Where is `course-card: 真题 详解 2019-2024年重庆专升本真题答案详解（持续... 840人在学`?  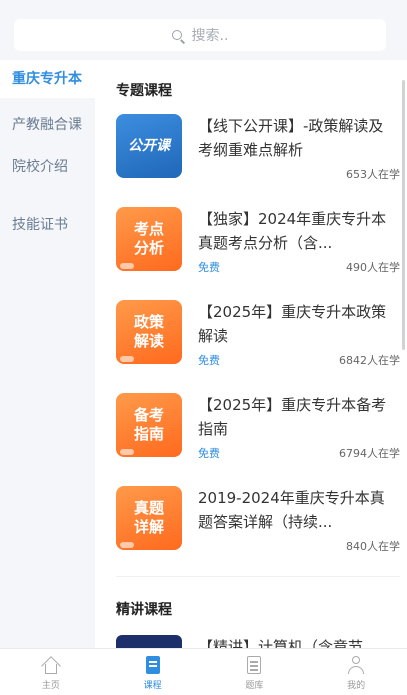 course-card: 真题 详解 2019-2024年重庆专升本真题答案详解（持续... 840人在学 is located at coordinates (258, 521).